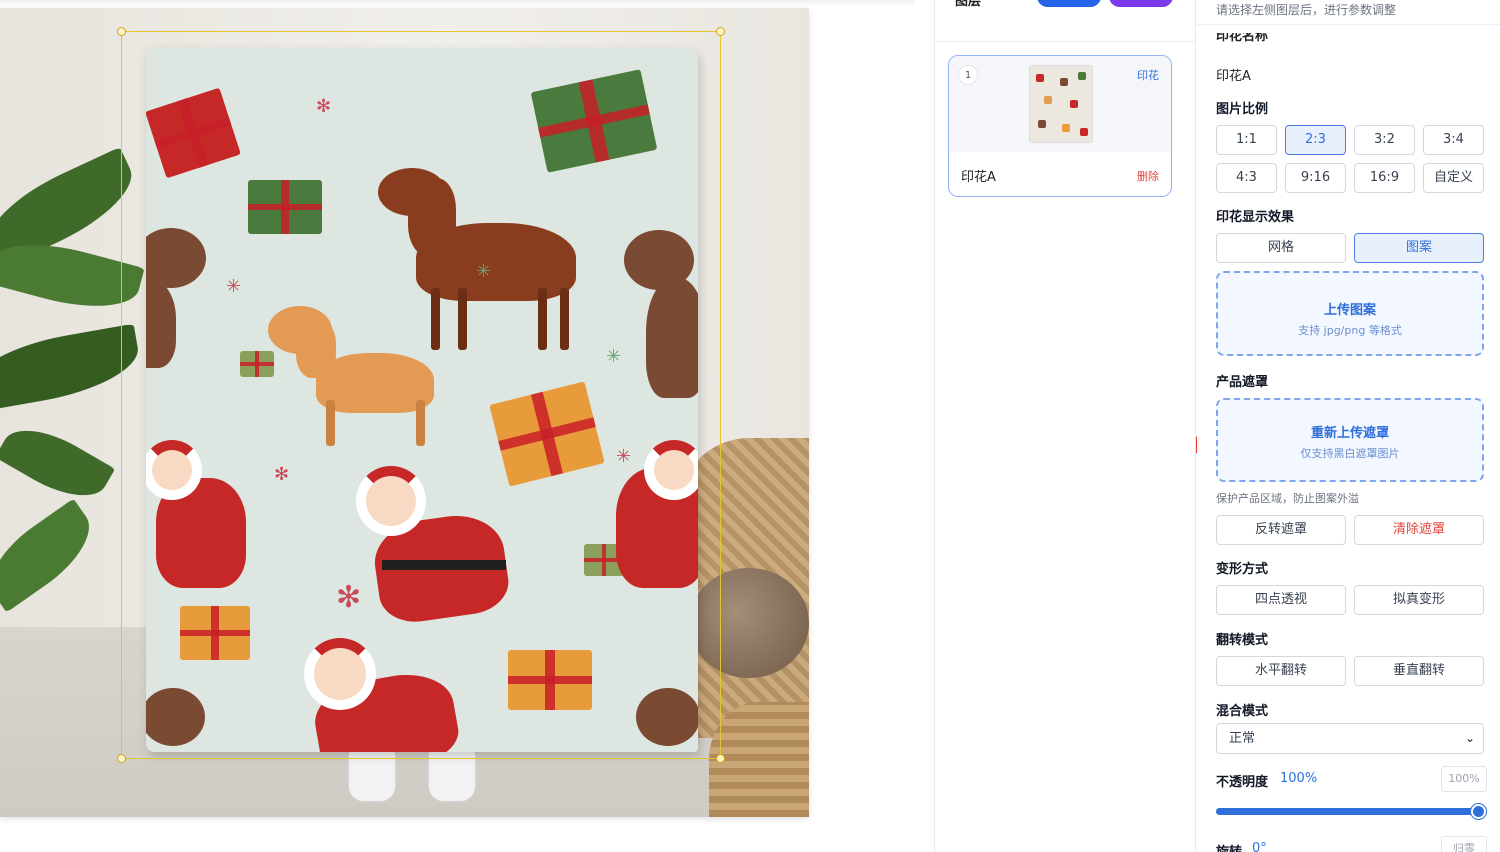 Image resolution: width=1500 pixels, height=852 pixels. What do you see at coordinates (1246, 140) in the screenshot?
I see `ratio-option-1-1: 1:1` at bounding box center [1246, 140].